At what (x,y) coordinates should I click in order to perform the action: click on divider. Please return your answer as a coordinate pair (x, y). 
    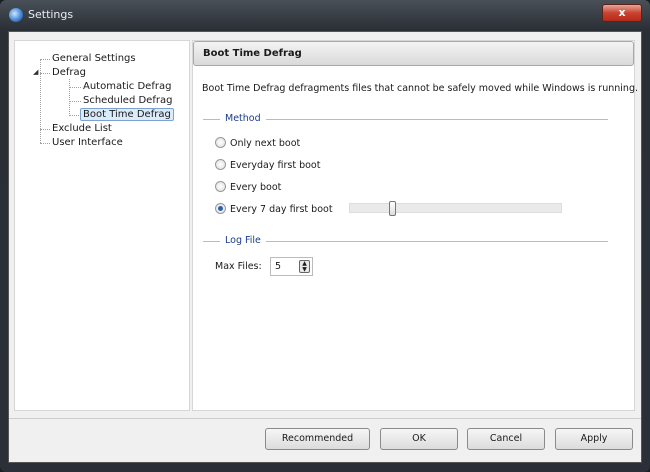
    Looking at the image, I should click on (325, 418).